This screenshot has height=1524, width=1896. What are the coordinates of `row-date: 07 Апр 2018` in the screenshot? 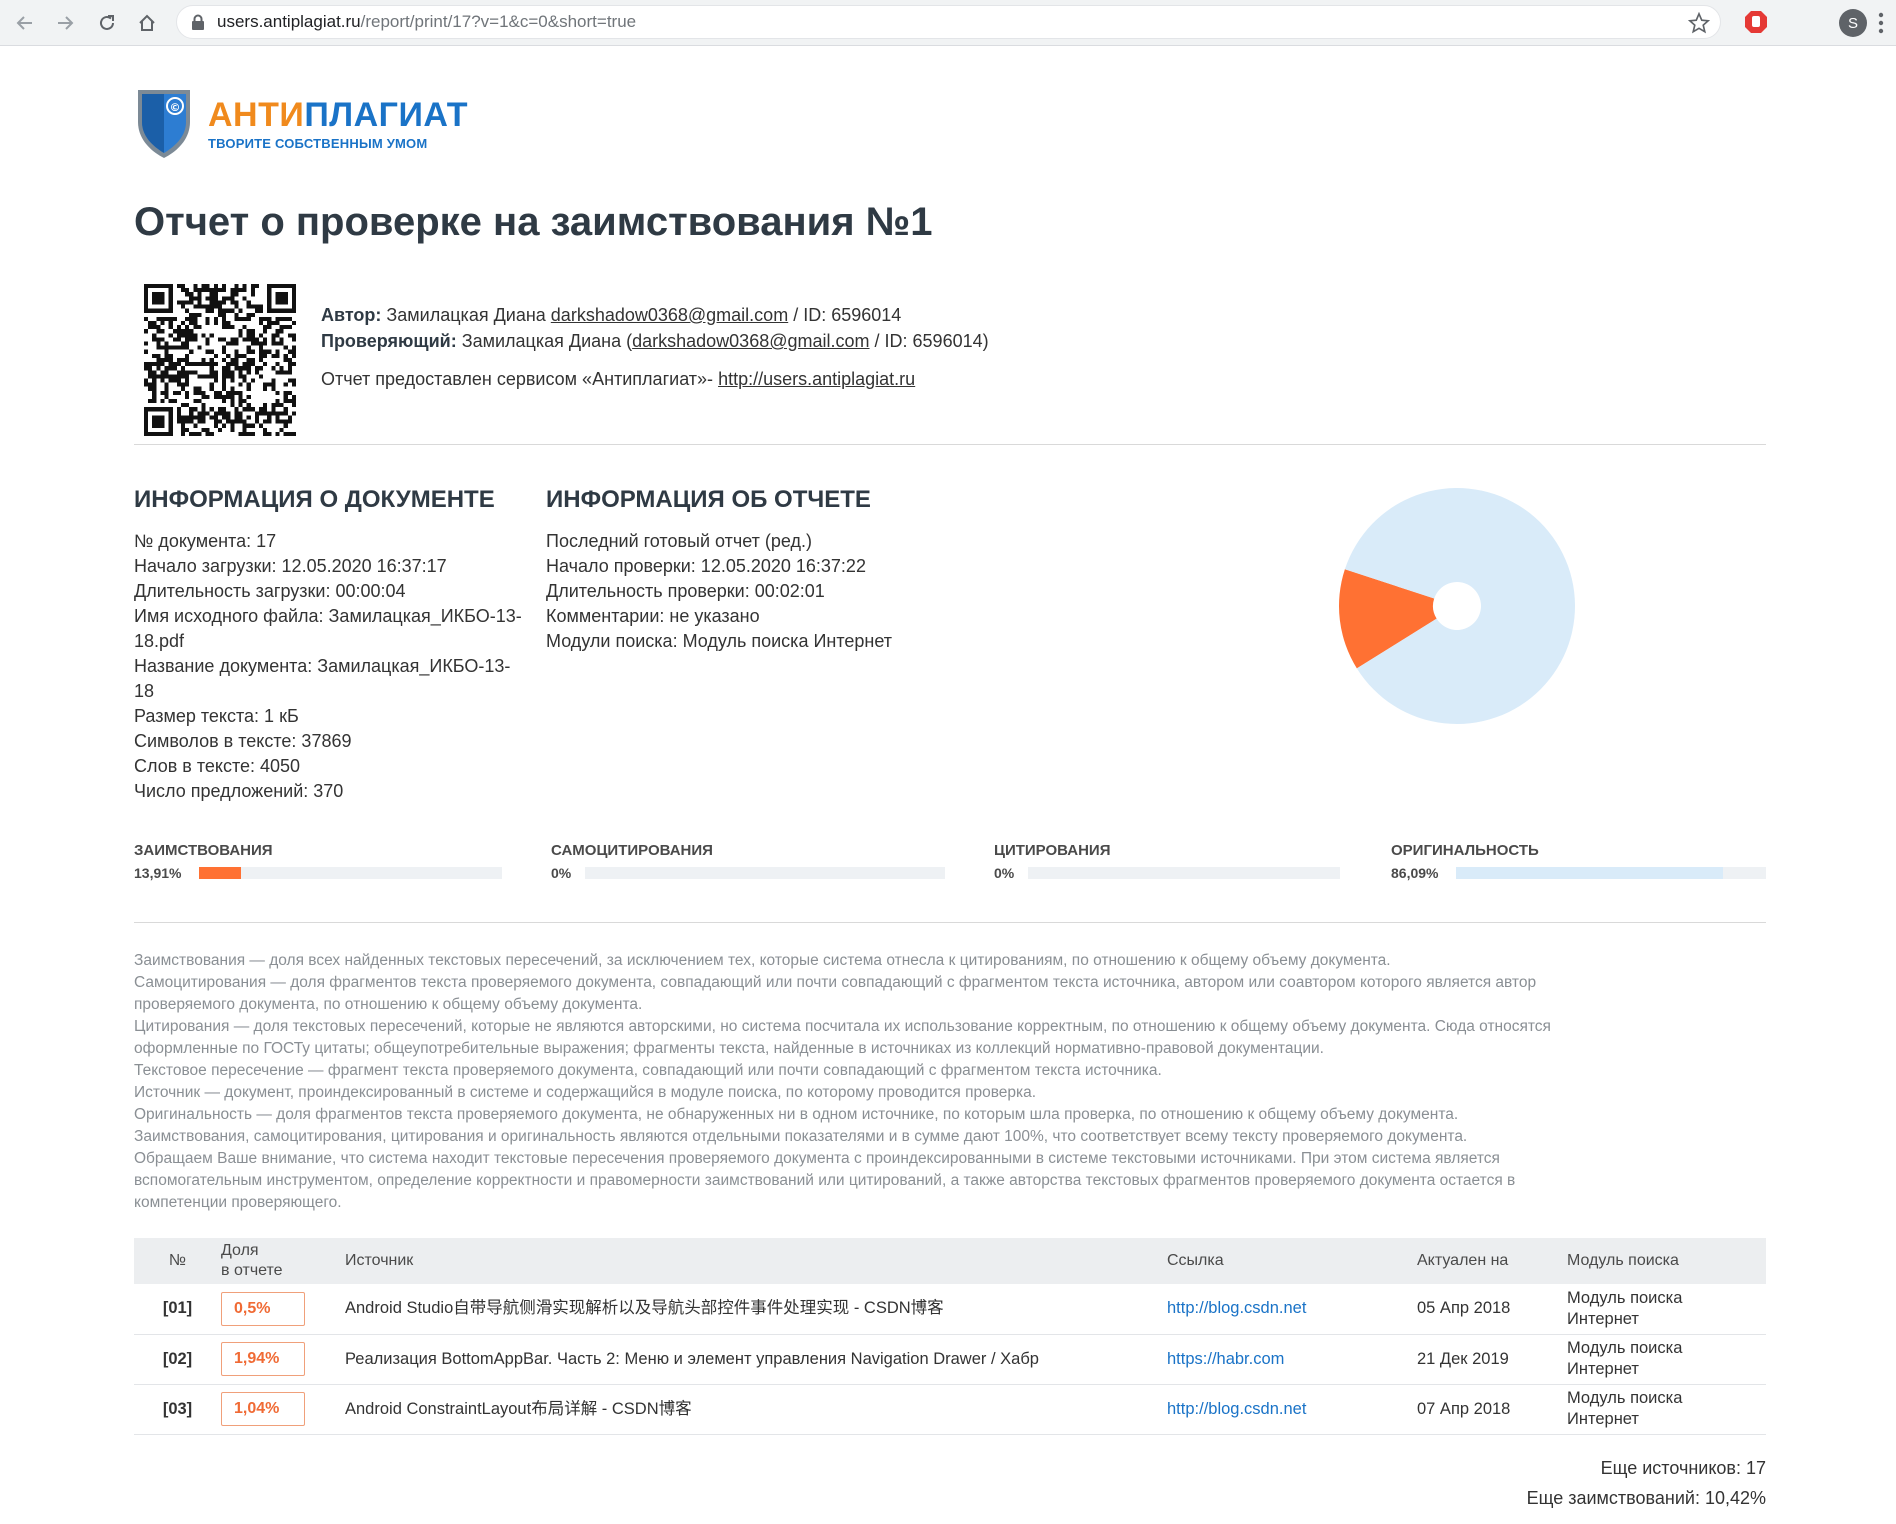 It's located at (1492, 1409).